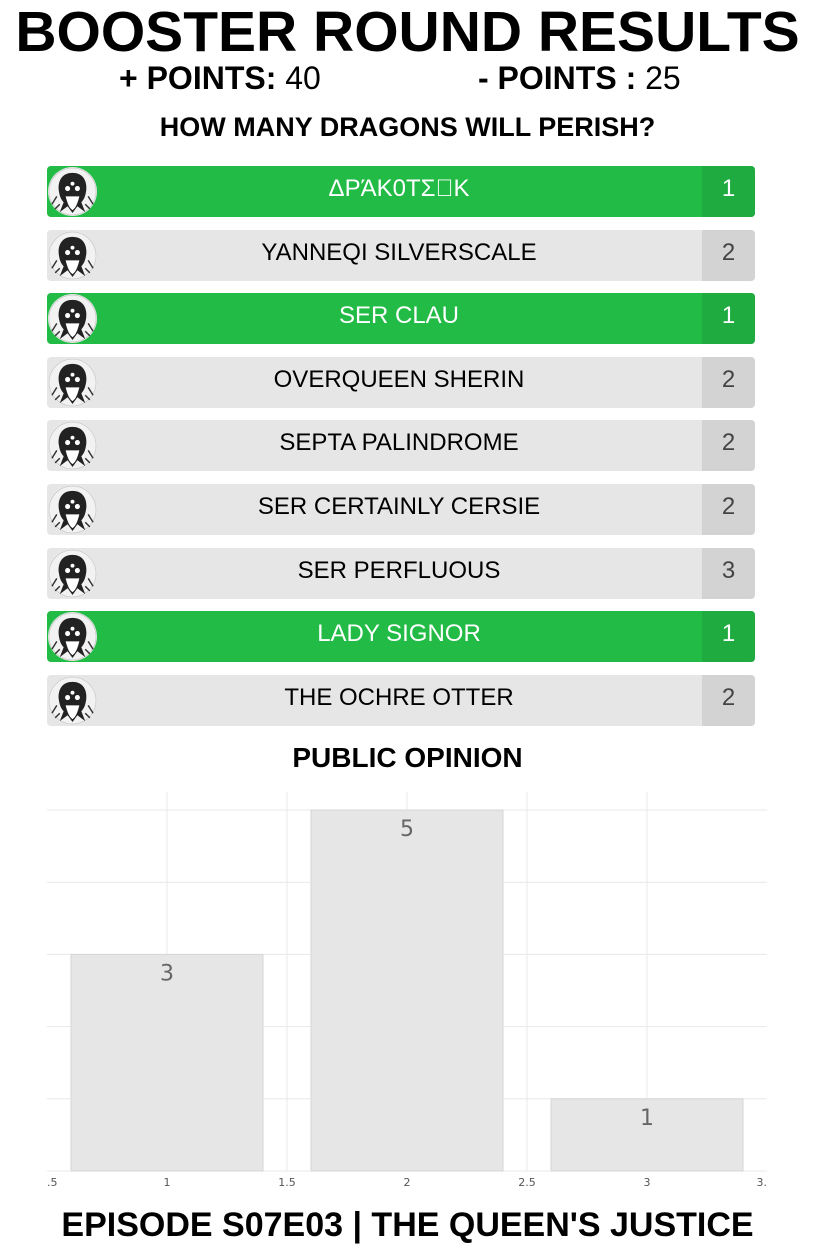 The height and width of the screenshot is (1255, 815). Describe the element at coordinates (167, 1182) in the screenshot. I see `x-tick-label: 1` at that location.